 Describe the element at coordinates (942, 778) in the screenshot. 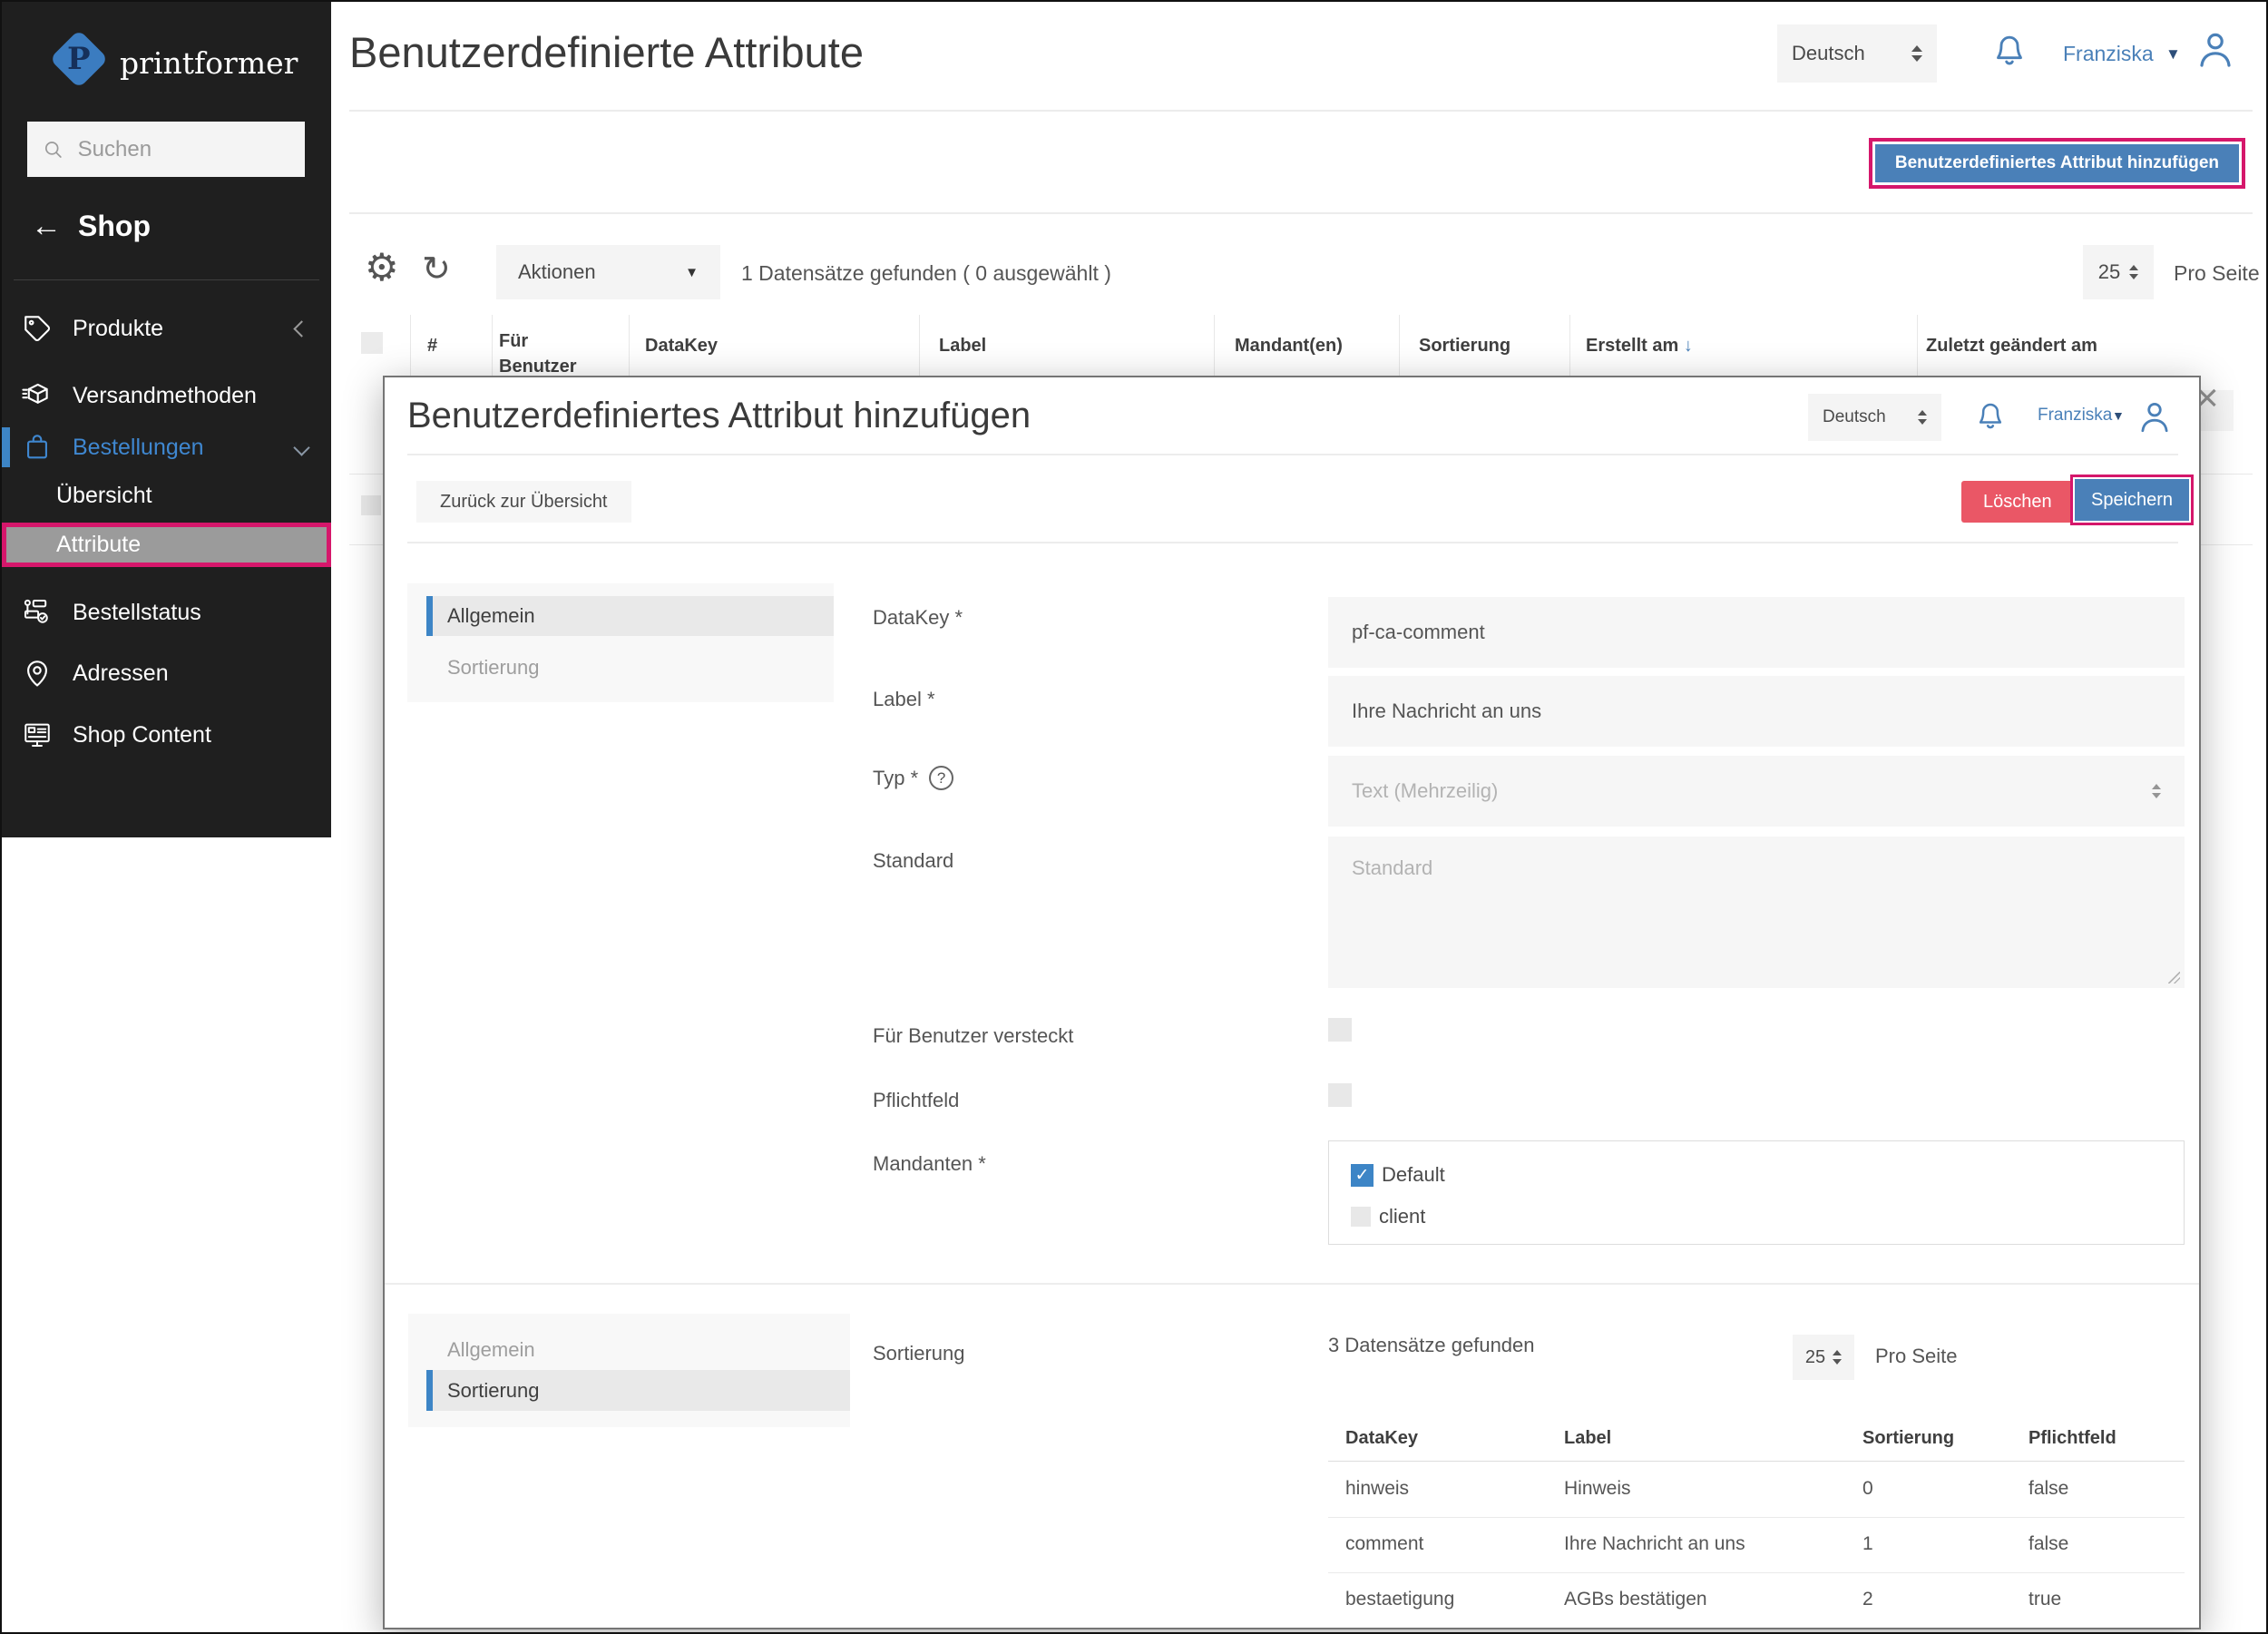

I see `help-icon: ?` at that location.